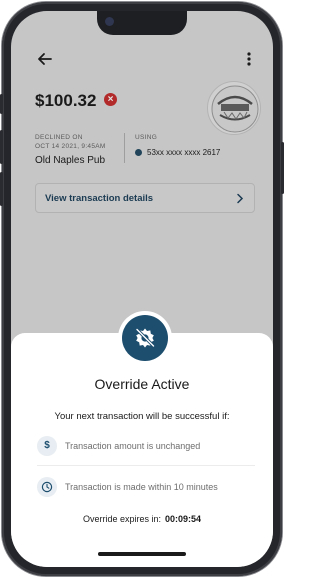 The image size is (320, 578). What do you see at coordinates (184, 152) in the screenshot?
I see `card-number: 53xx xxxx xxxx 2617` at bounding box center [184, 152].